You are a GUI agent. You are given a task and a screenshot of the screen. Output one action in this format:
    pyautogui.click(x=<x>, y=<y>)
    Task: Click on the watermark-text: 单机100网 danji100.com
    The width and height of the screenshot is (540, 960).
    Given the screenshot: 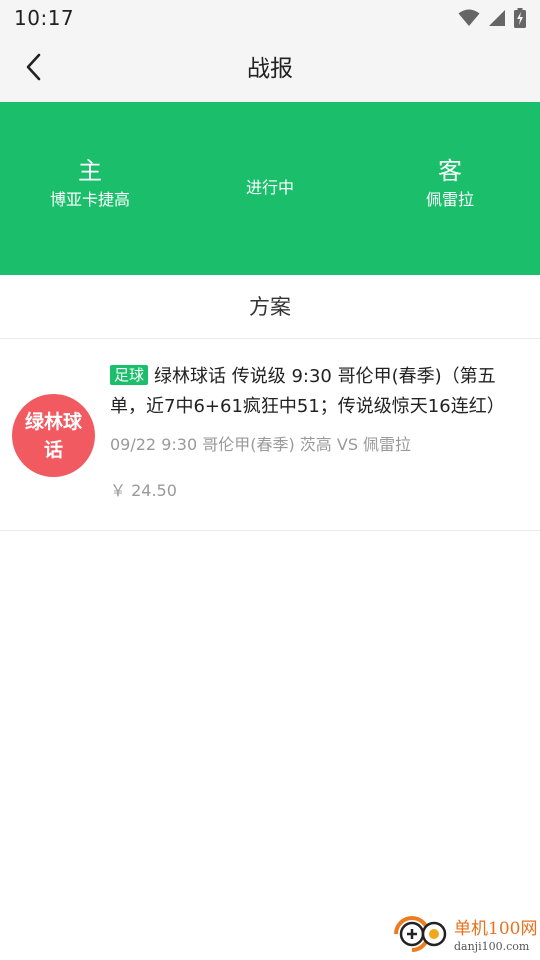 What is the action you would take?
    pyautogui.click(x=496, y=935)
    